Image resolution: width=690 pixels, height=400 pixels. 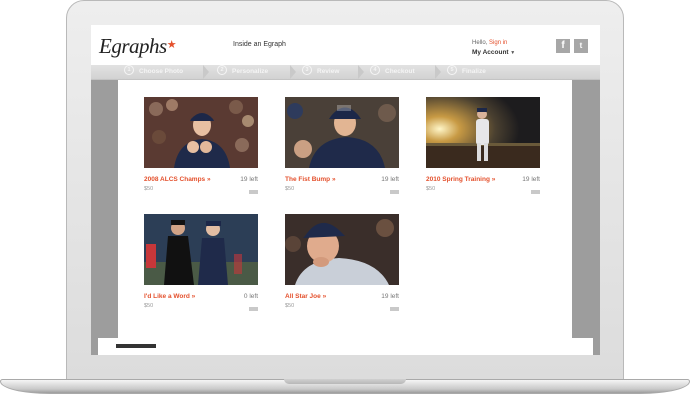 I want to click on product-card: 2010 Spring Training » 19 left $50, so click(x=483, y=145).